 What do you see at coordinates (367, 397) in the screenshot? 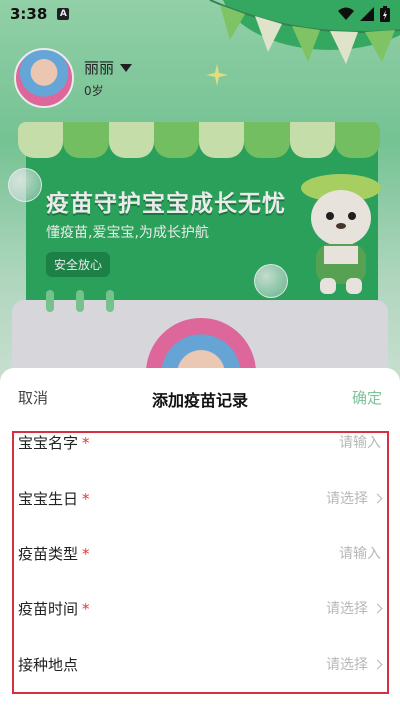
I see `confirm-button: 确定` at bounding box center [367, 397].